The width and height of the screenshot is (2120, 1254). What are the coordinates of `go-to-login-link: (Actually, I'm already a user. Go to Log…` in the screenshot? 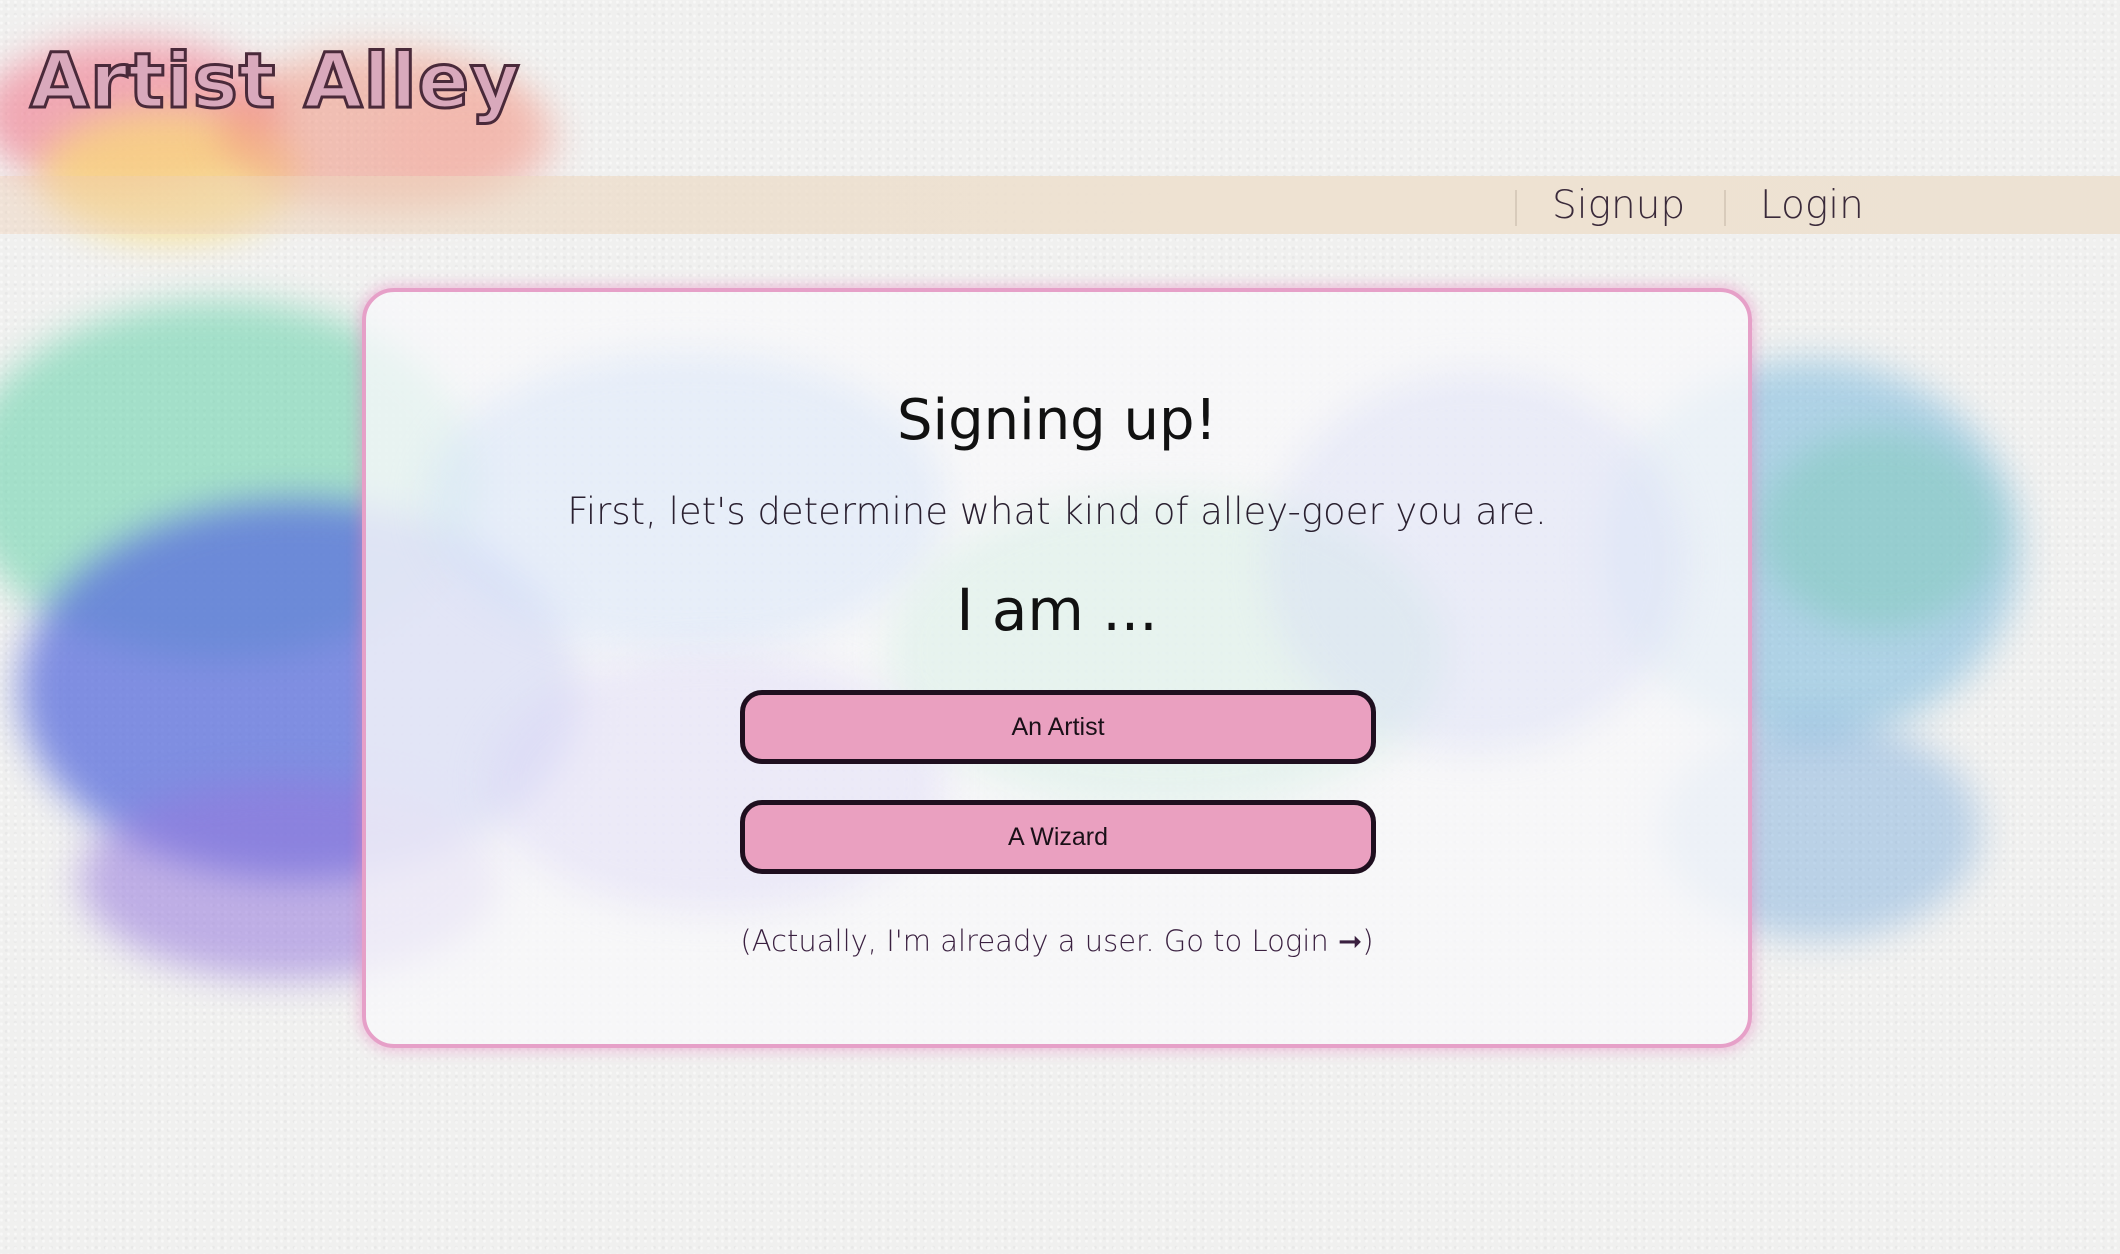 It's located at (1057, 941).